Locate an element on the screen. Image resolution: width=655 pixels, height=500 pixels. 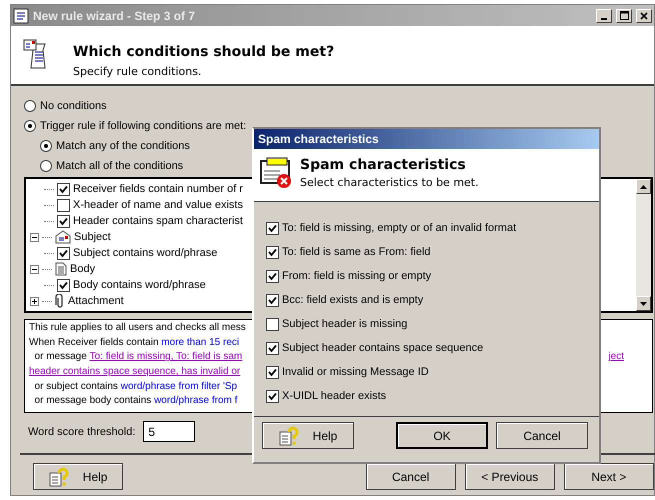
previous-button: < Previous is located at coordinates (509, 476).